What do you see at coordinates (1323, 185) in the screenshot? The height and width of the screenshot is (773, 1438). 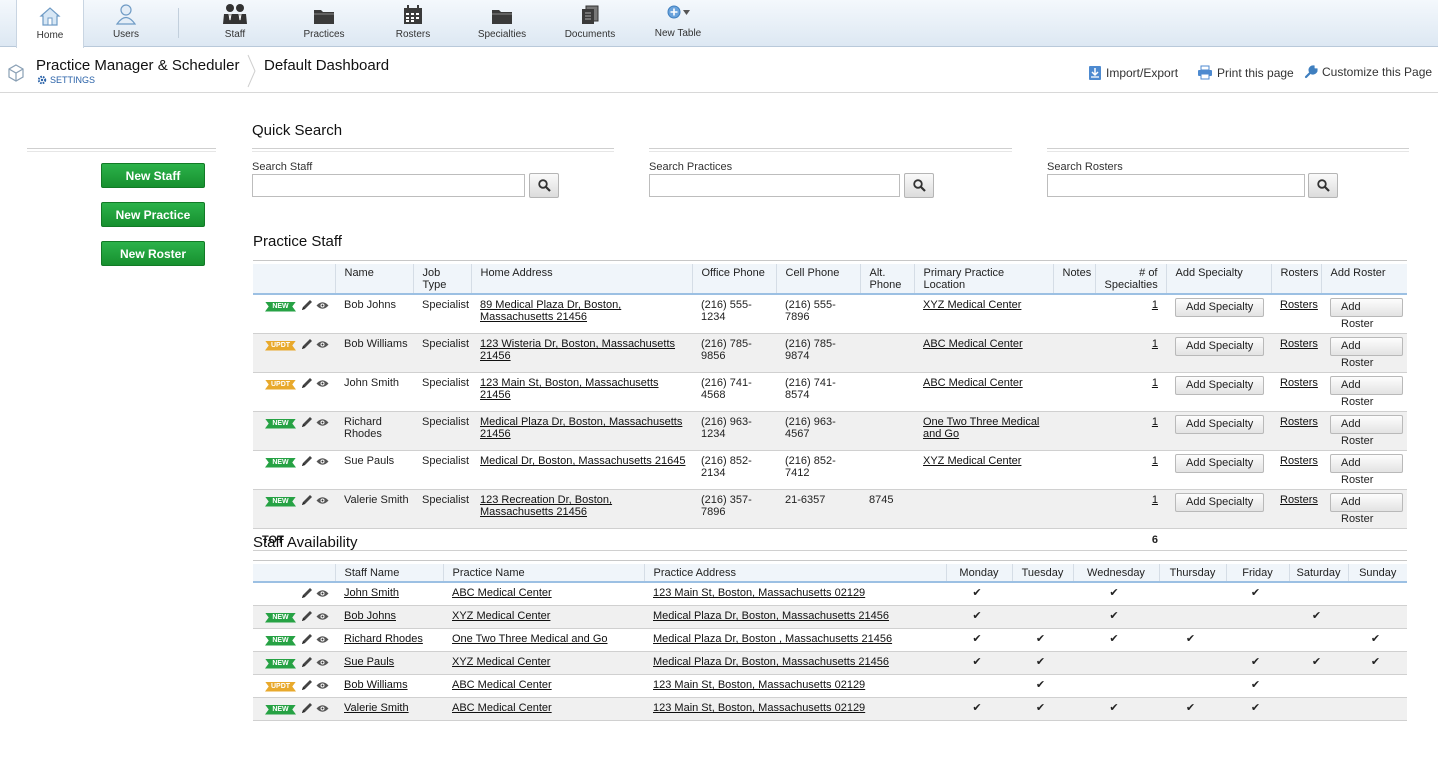 I see `search-rosters-button` at bounding box center [1323, 185].